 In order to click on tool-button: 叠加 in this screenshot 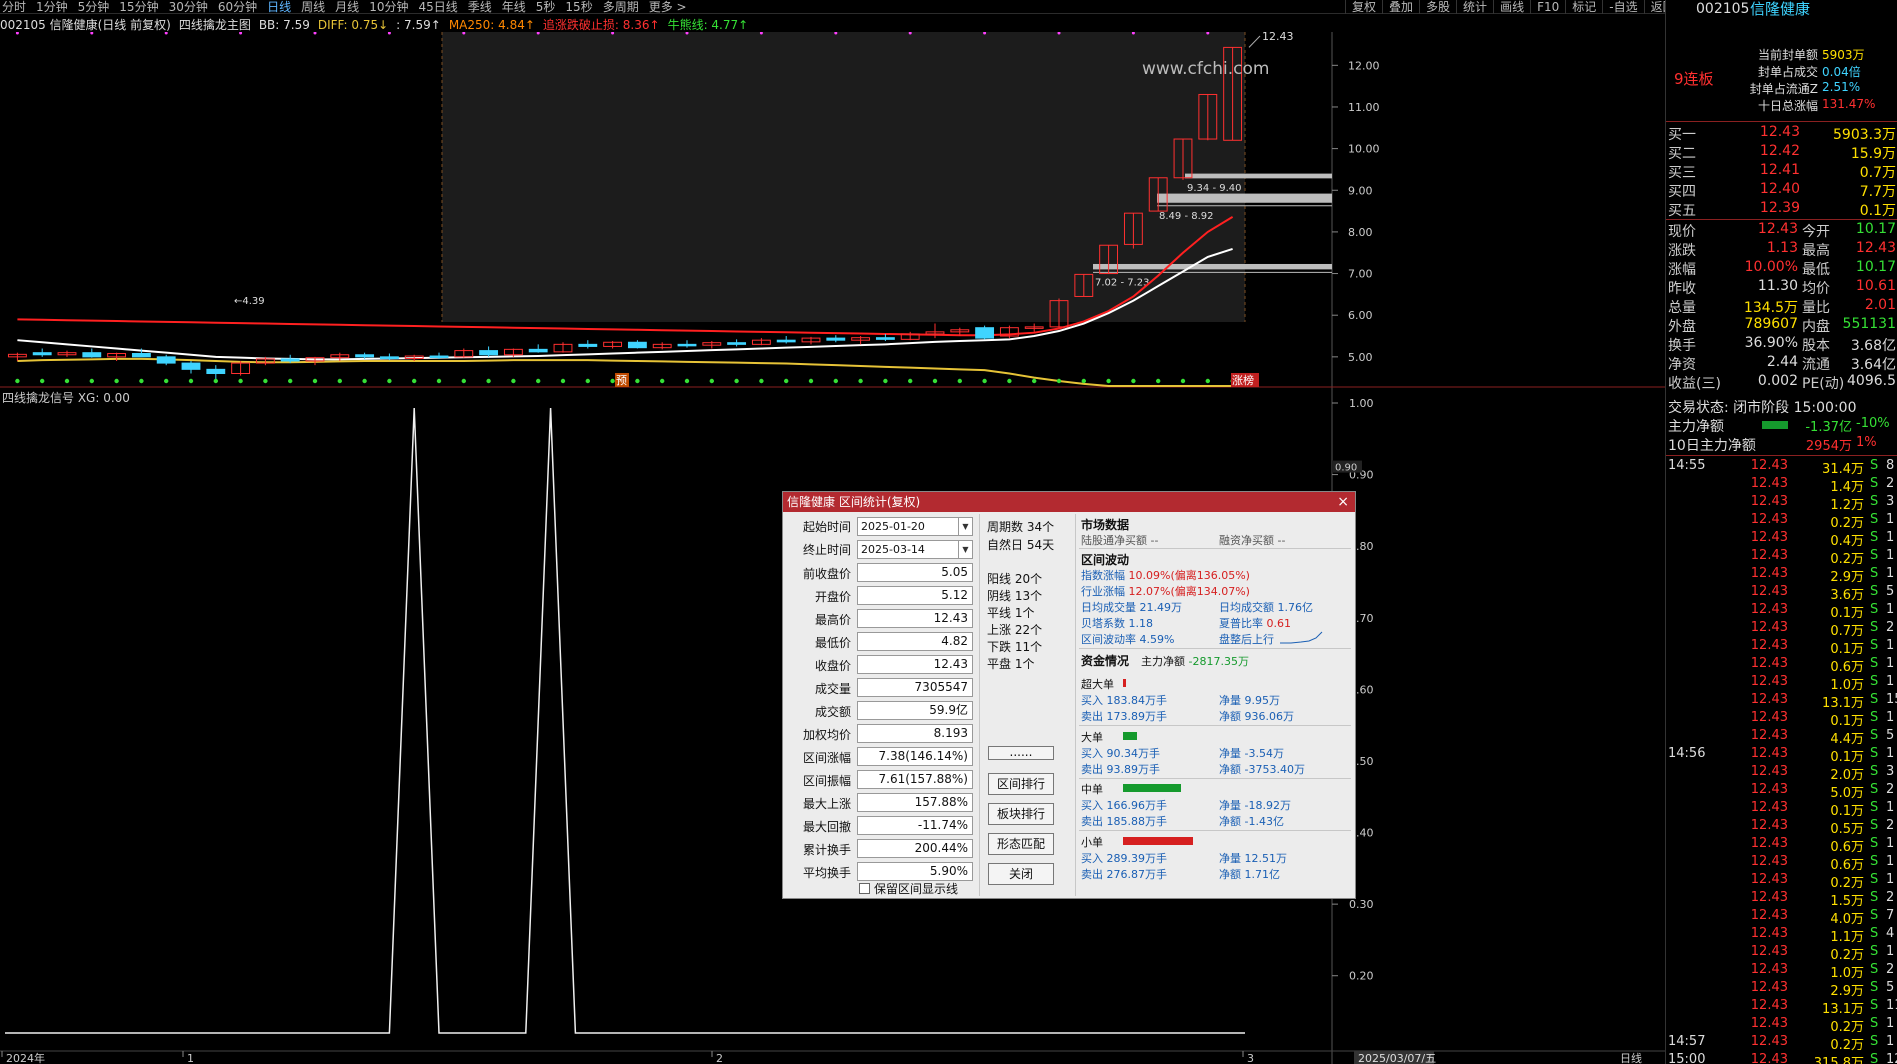, I will do `click(1400, 7)`.